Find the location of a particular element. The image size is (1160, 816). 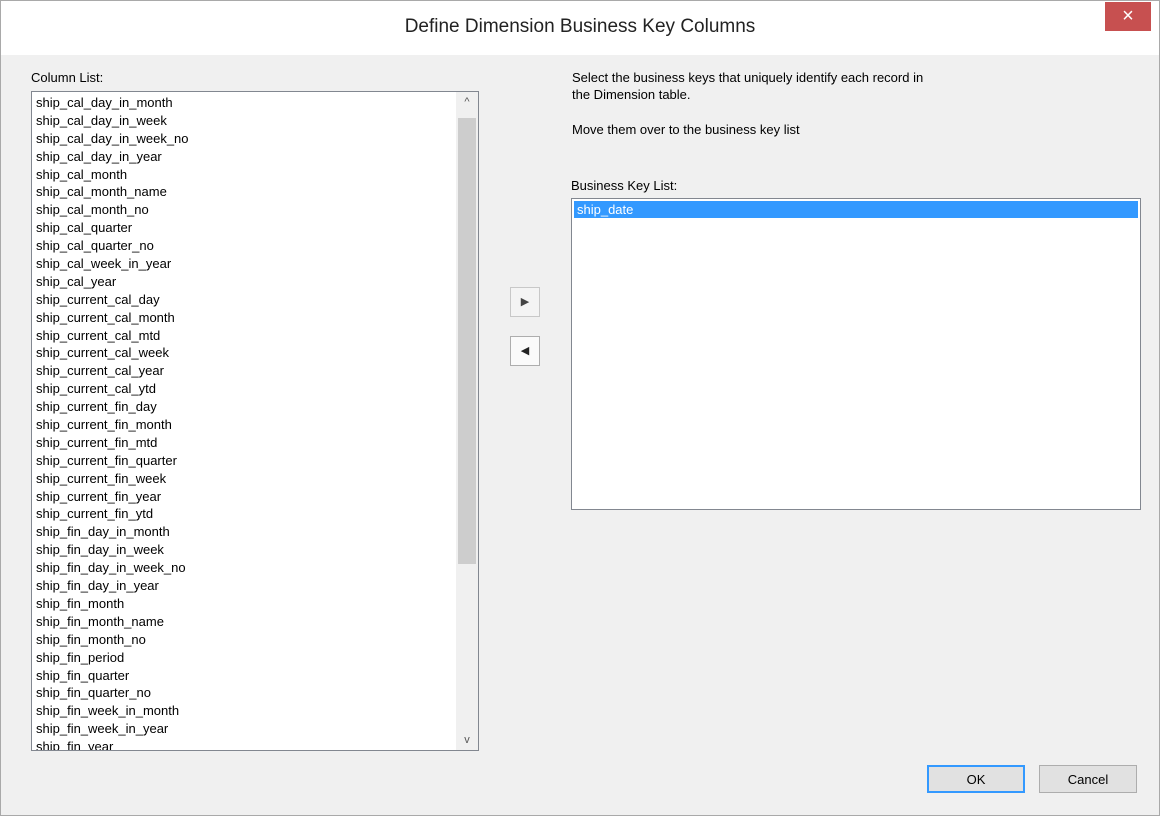

list-item: ship_current_cal_week is located at coordinates (245, 353).